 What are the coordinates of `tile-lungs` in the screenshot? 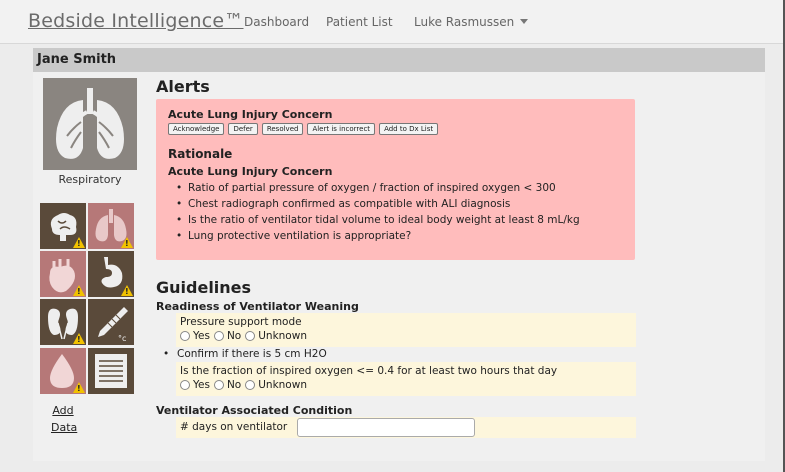 It's located at (111, 226).